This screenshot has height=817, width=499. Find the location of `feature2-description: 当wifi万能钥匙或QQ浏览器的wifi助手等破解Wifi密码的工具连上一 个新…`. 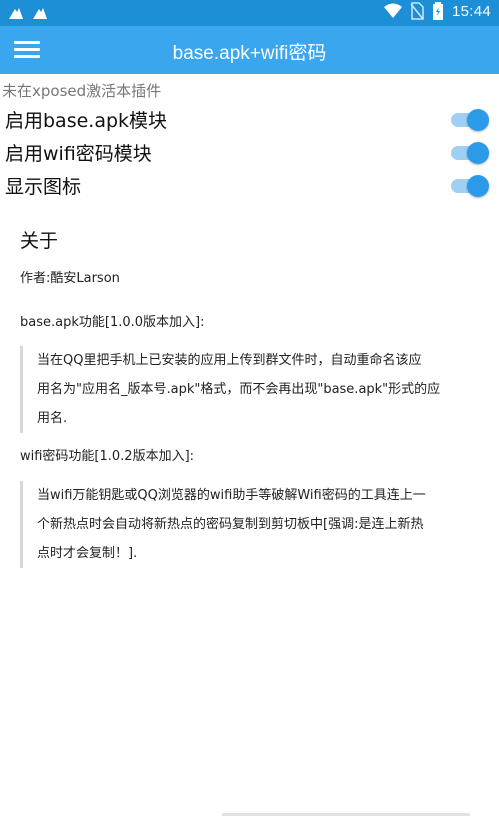

feature2-description: 当wifi万能钥匙或QQ浏览器的wifi助手等破解Wifi密码的工具连上一 个新… is located at coordinates (251, 524).